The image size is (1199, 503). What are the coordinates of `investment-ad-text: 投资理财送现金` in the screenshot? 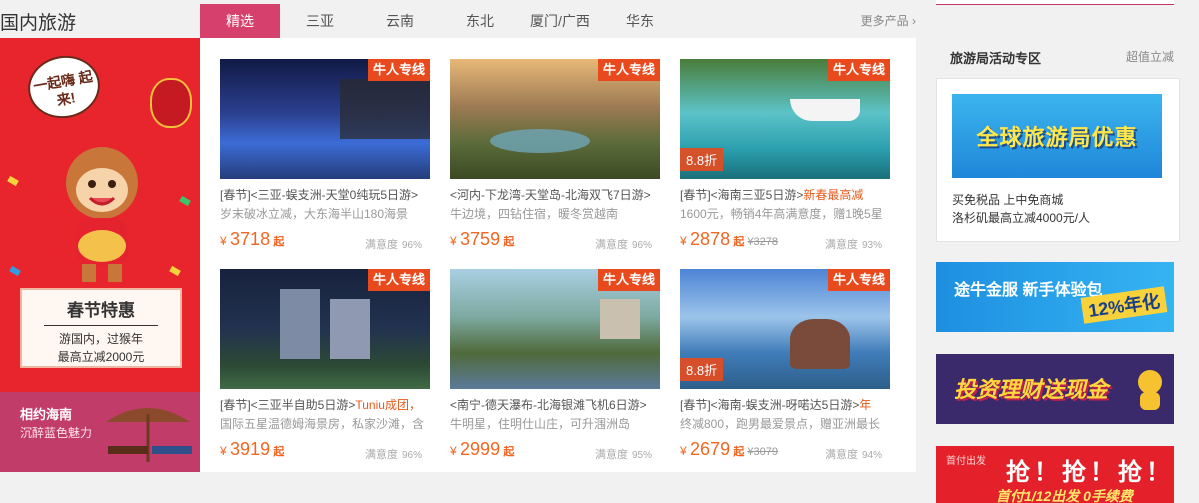 It's located at (1031, 389).